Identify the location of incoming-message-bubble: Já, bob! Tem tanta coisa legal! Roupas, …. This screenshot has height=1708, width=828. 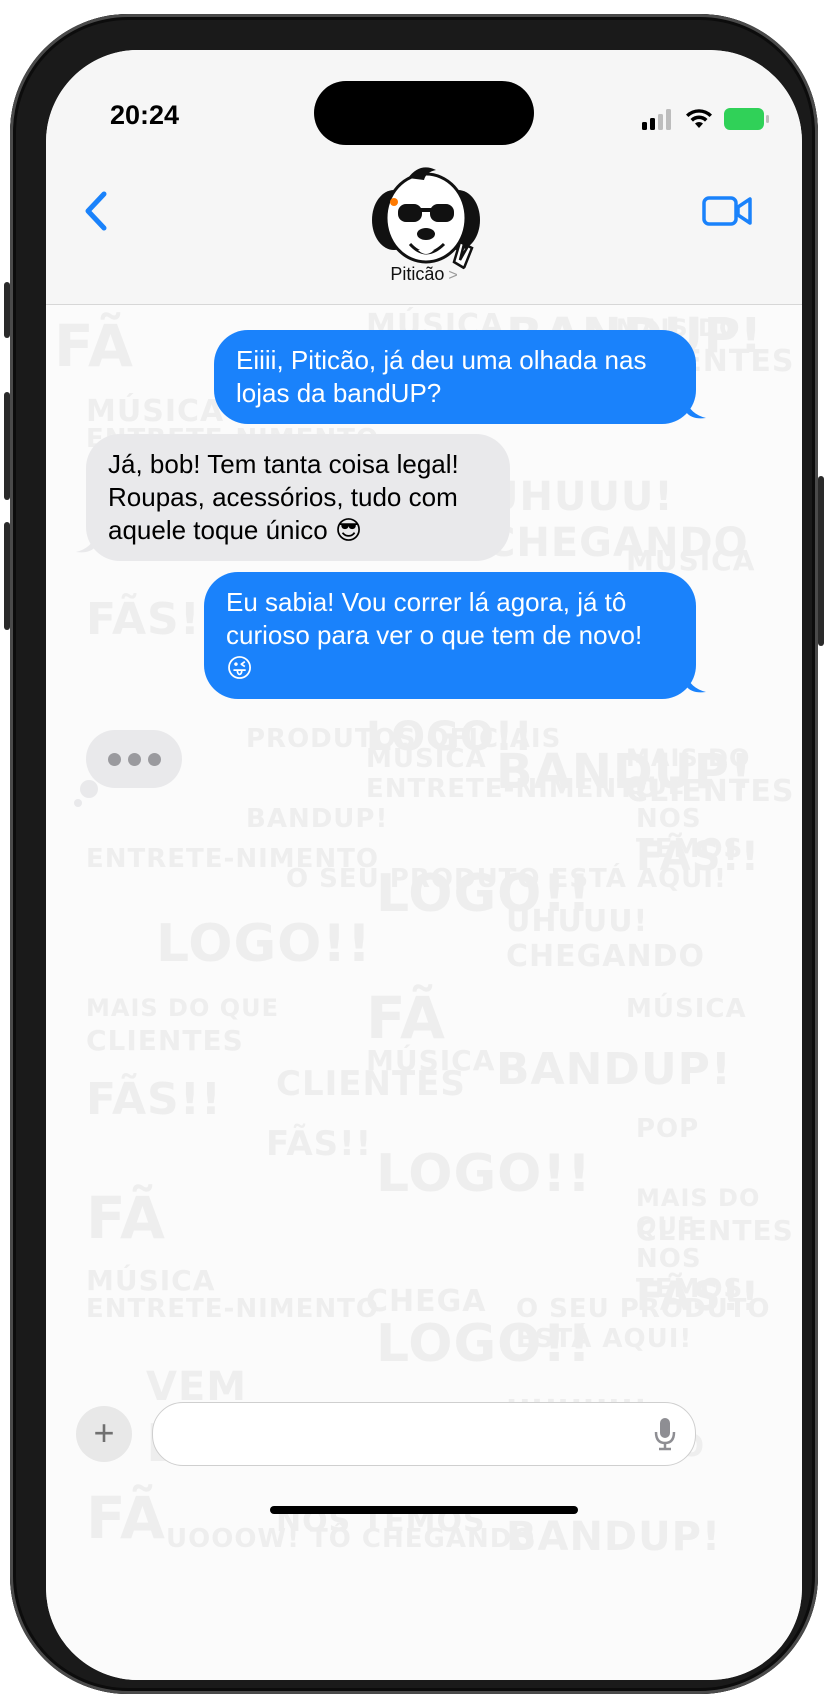
(298, 497).